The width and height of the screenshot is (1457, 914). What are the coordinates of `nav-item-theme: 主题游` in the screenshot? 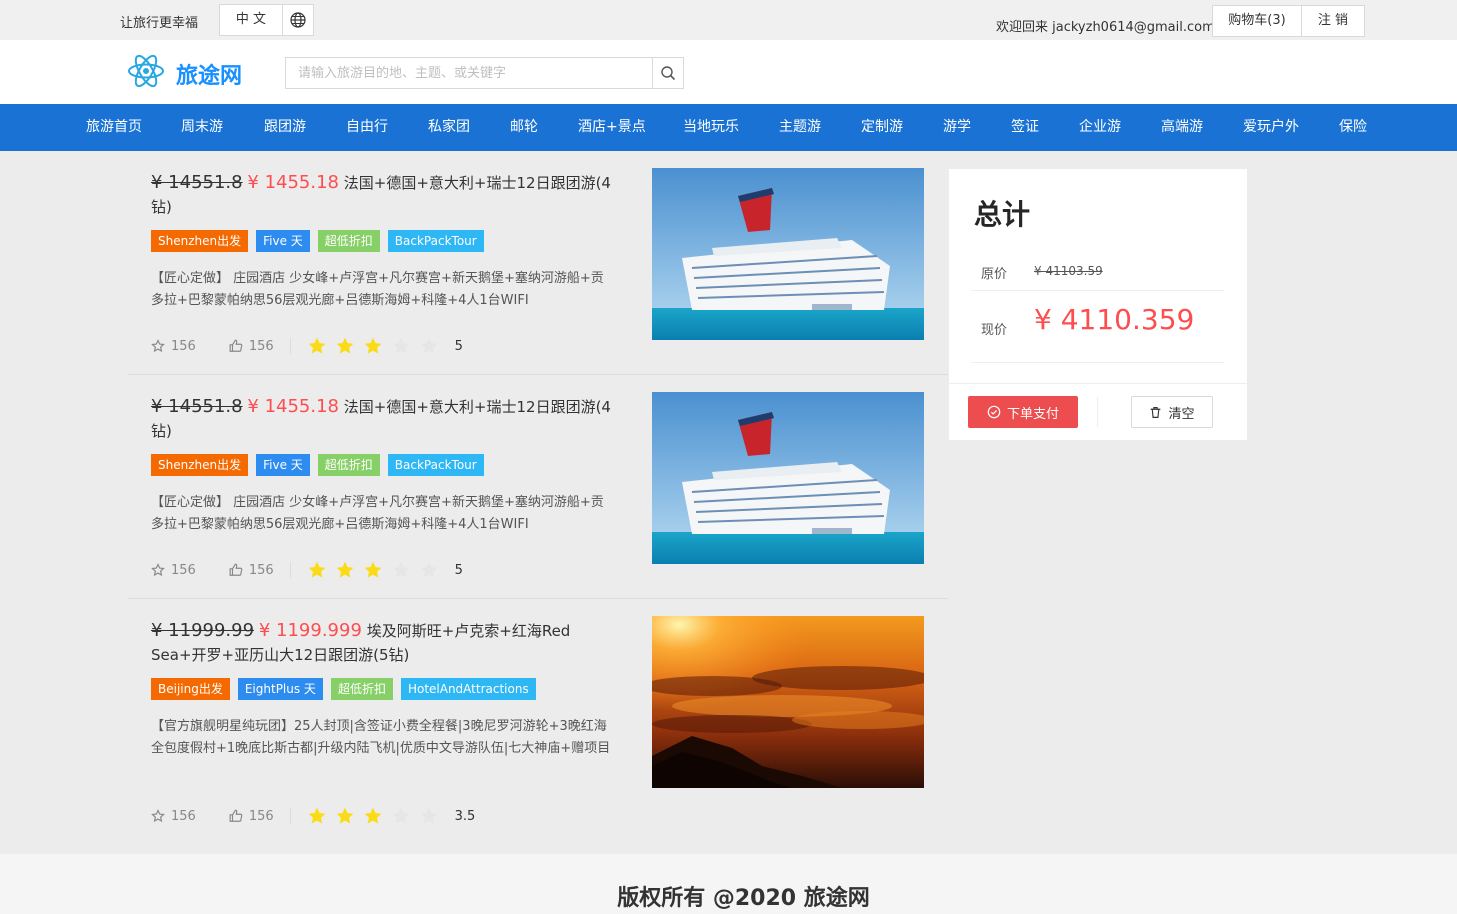 It's located at (800, 127).